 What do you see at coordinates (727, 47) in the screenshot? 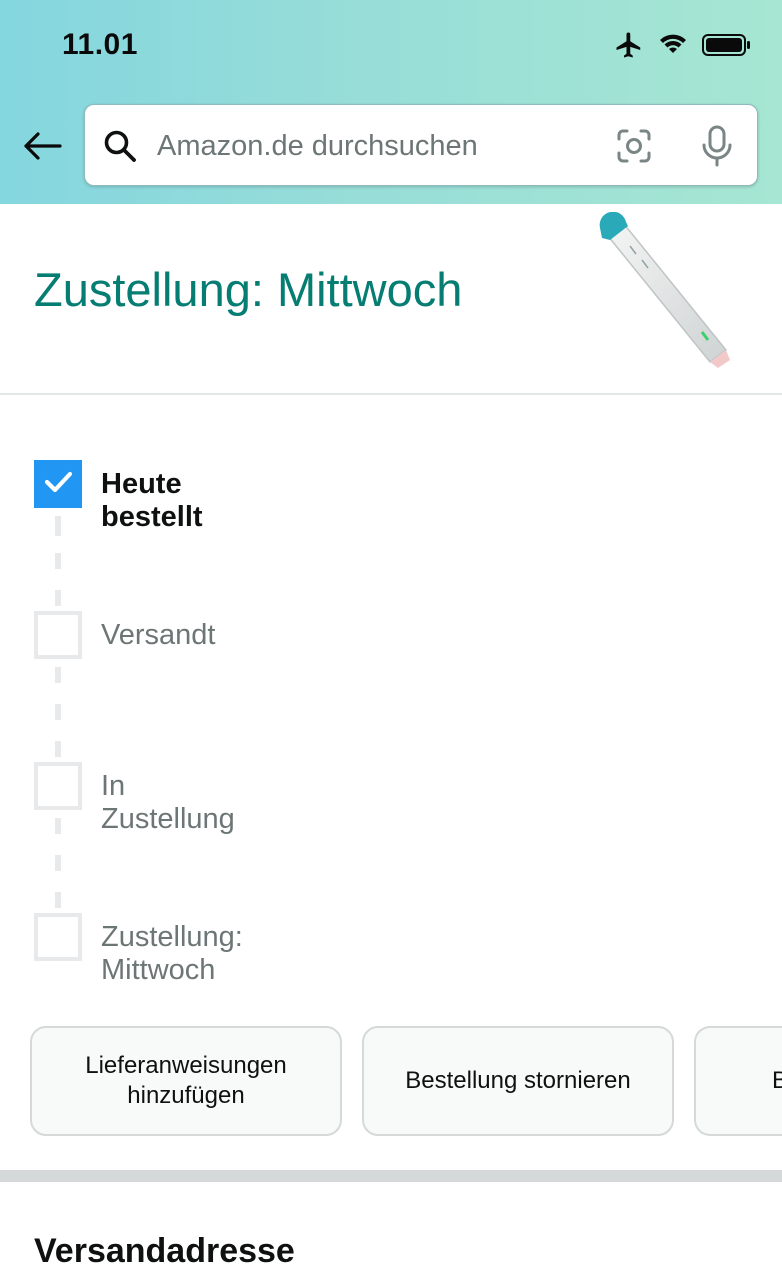
I see `battery-icon` at bounding box center [727, 47].